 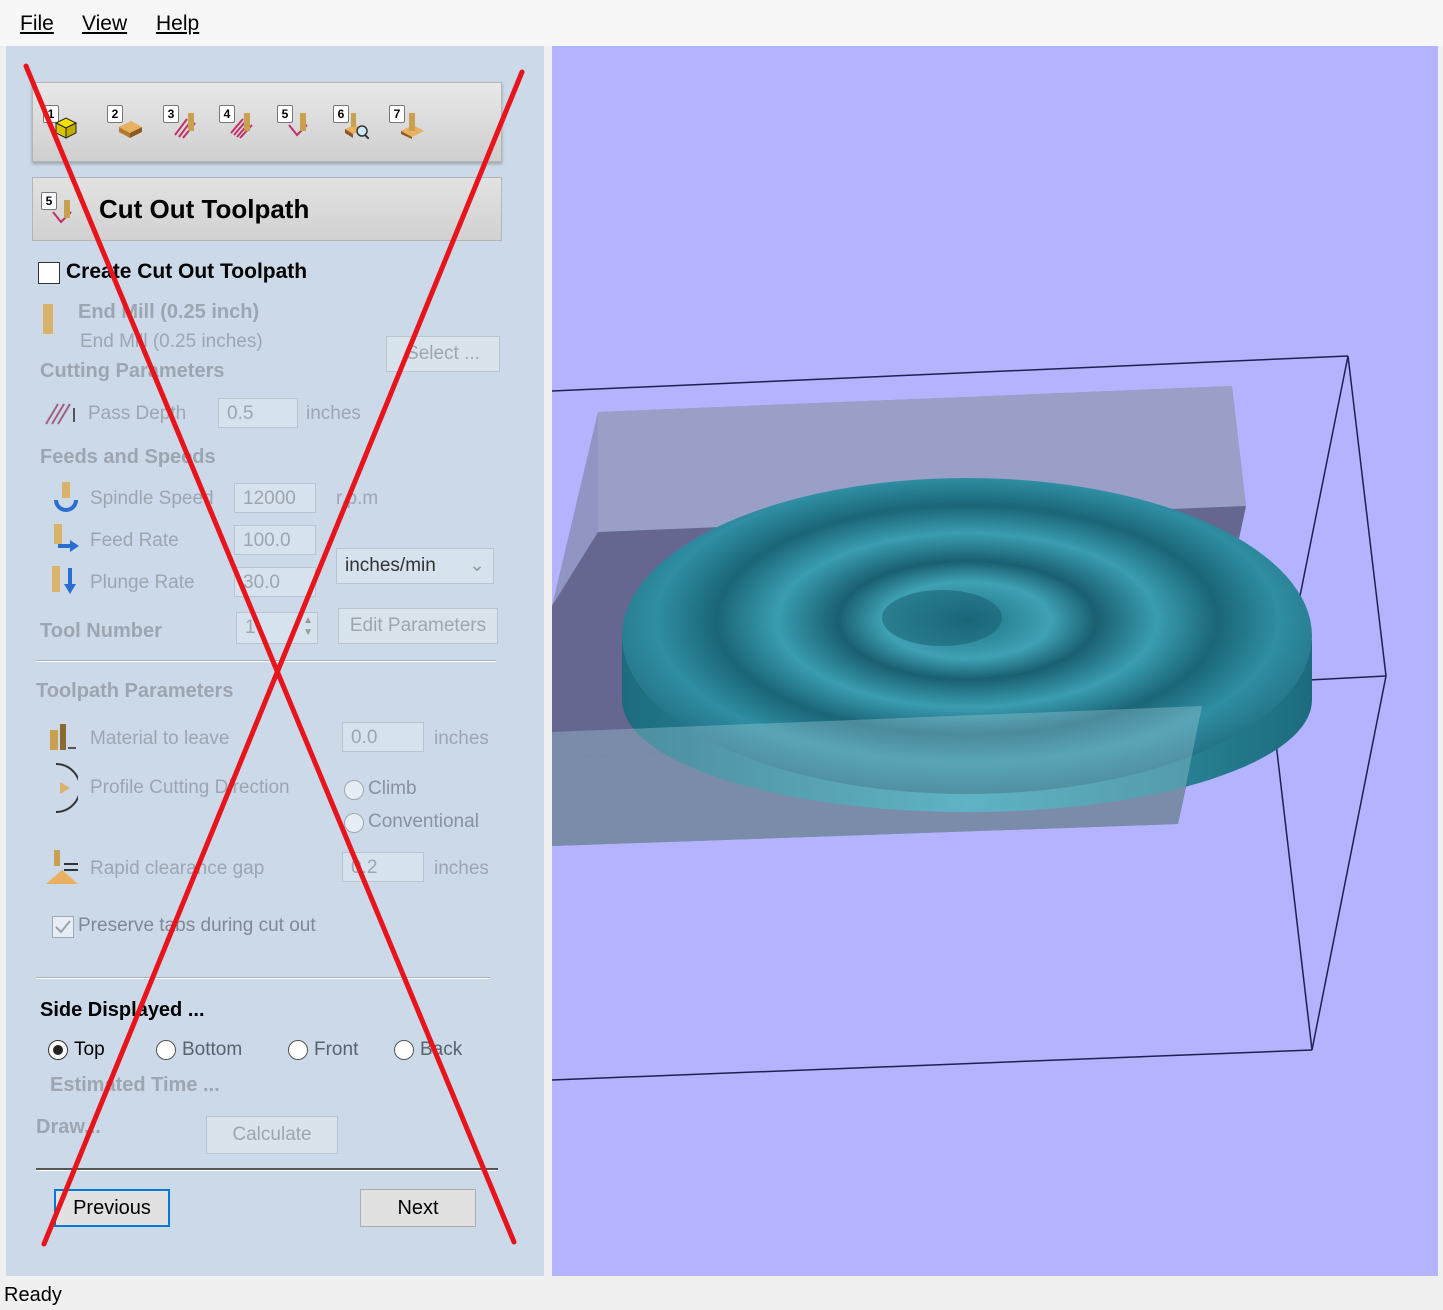 What do you see at coordinates (104, 24) in the screenshot?
I see `menu-view: View` at bounding box center [104, 24].